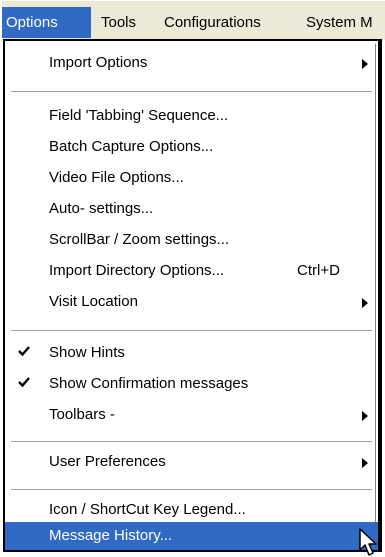 The image size is (385, 557). What do you see at coordinates (149, 383) in the screenshot?
I see `menu-item-label: Show Confirmation messages` at bounding box center [149, 383].